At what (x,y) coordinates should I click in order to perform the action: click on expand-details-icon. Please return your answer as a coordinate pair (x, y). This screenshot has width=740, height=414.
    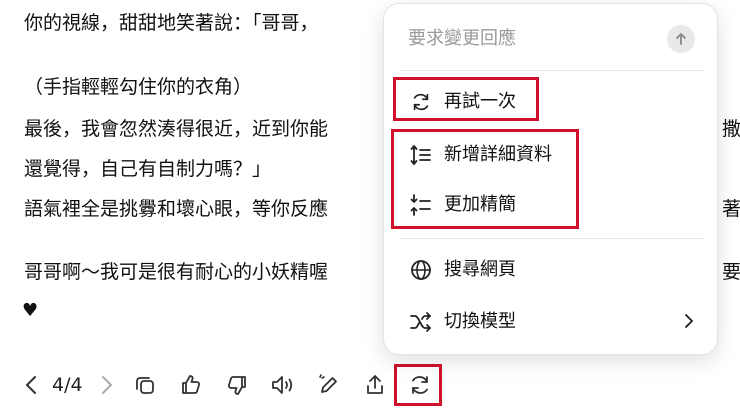
    Looking at the image, I should click on (421, 155).